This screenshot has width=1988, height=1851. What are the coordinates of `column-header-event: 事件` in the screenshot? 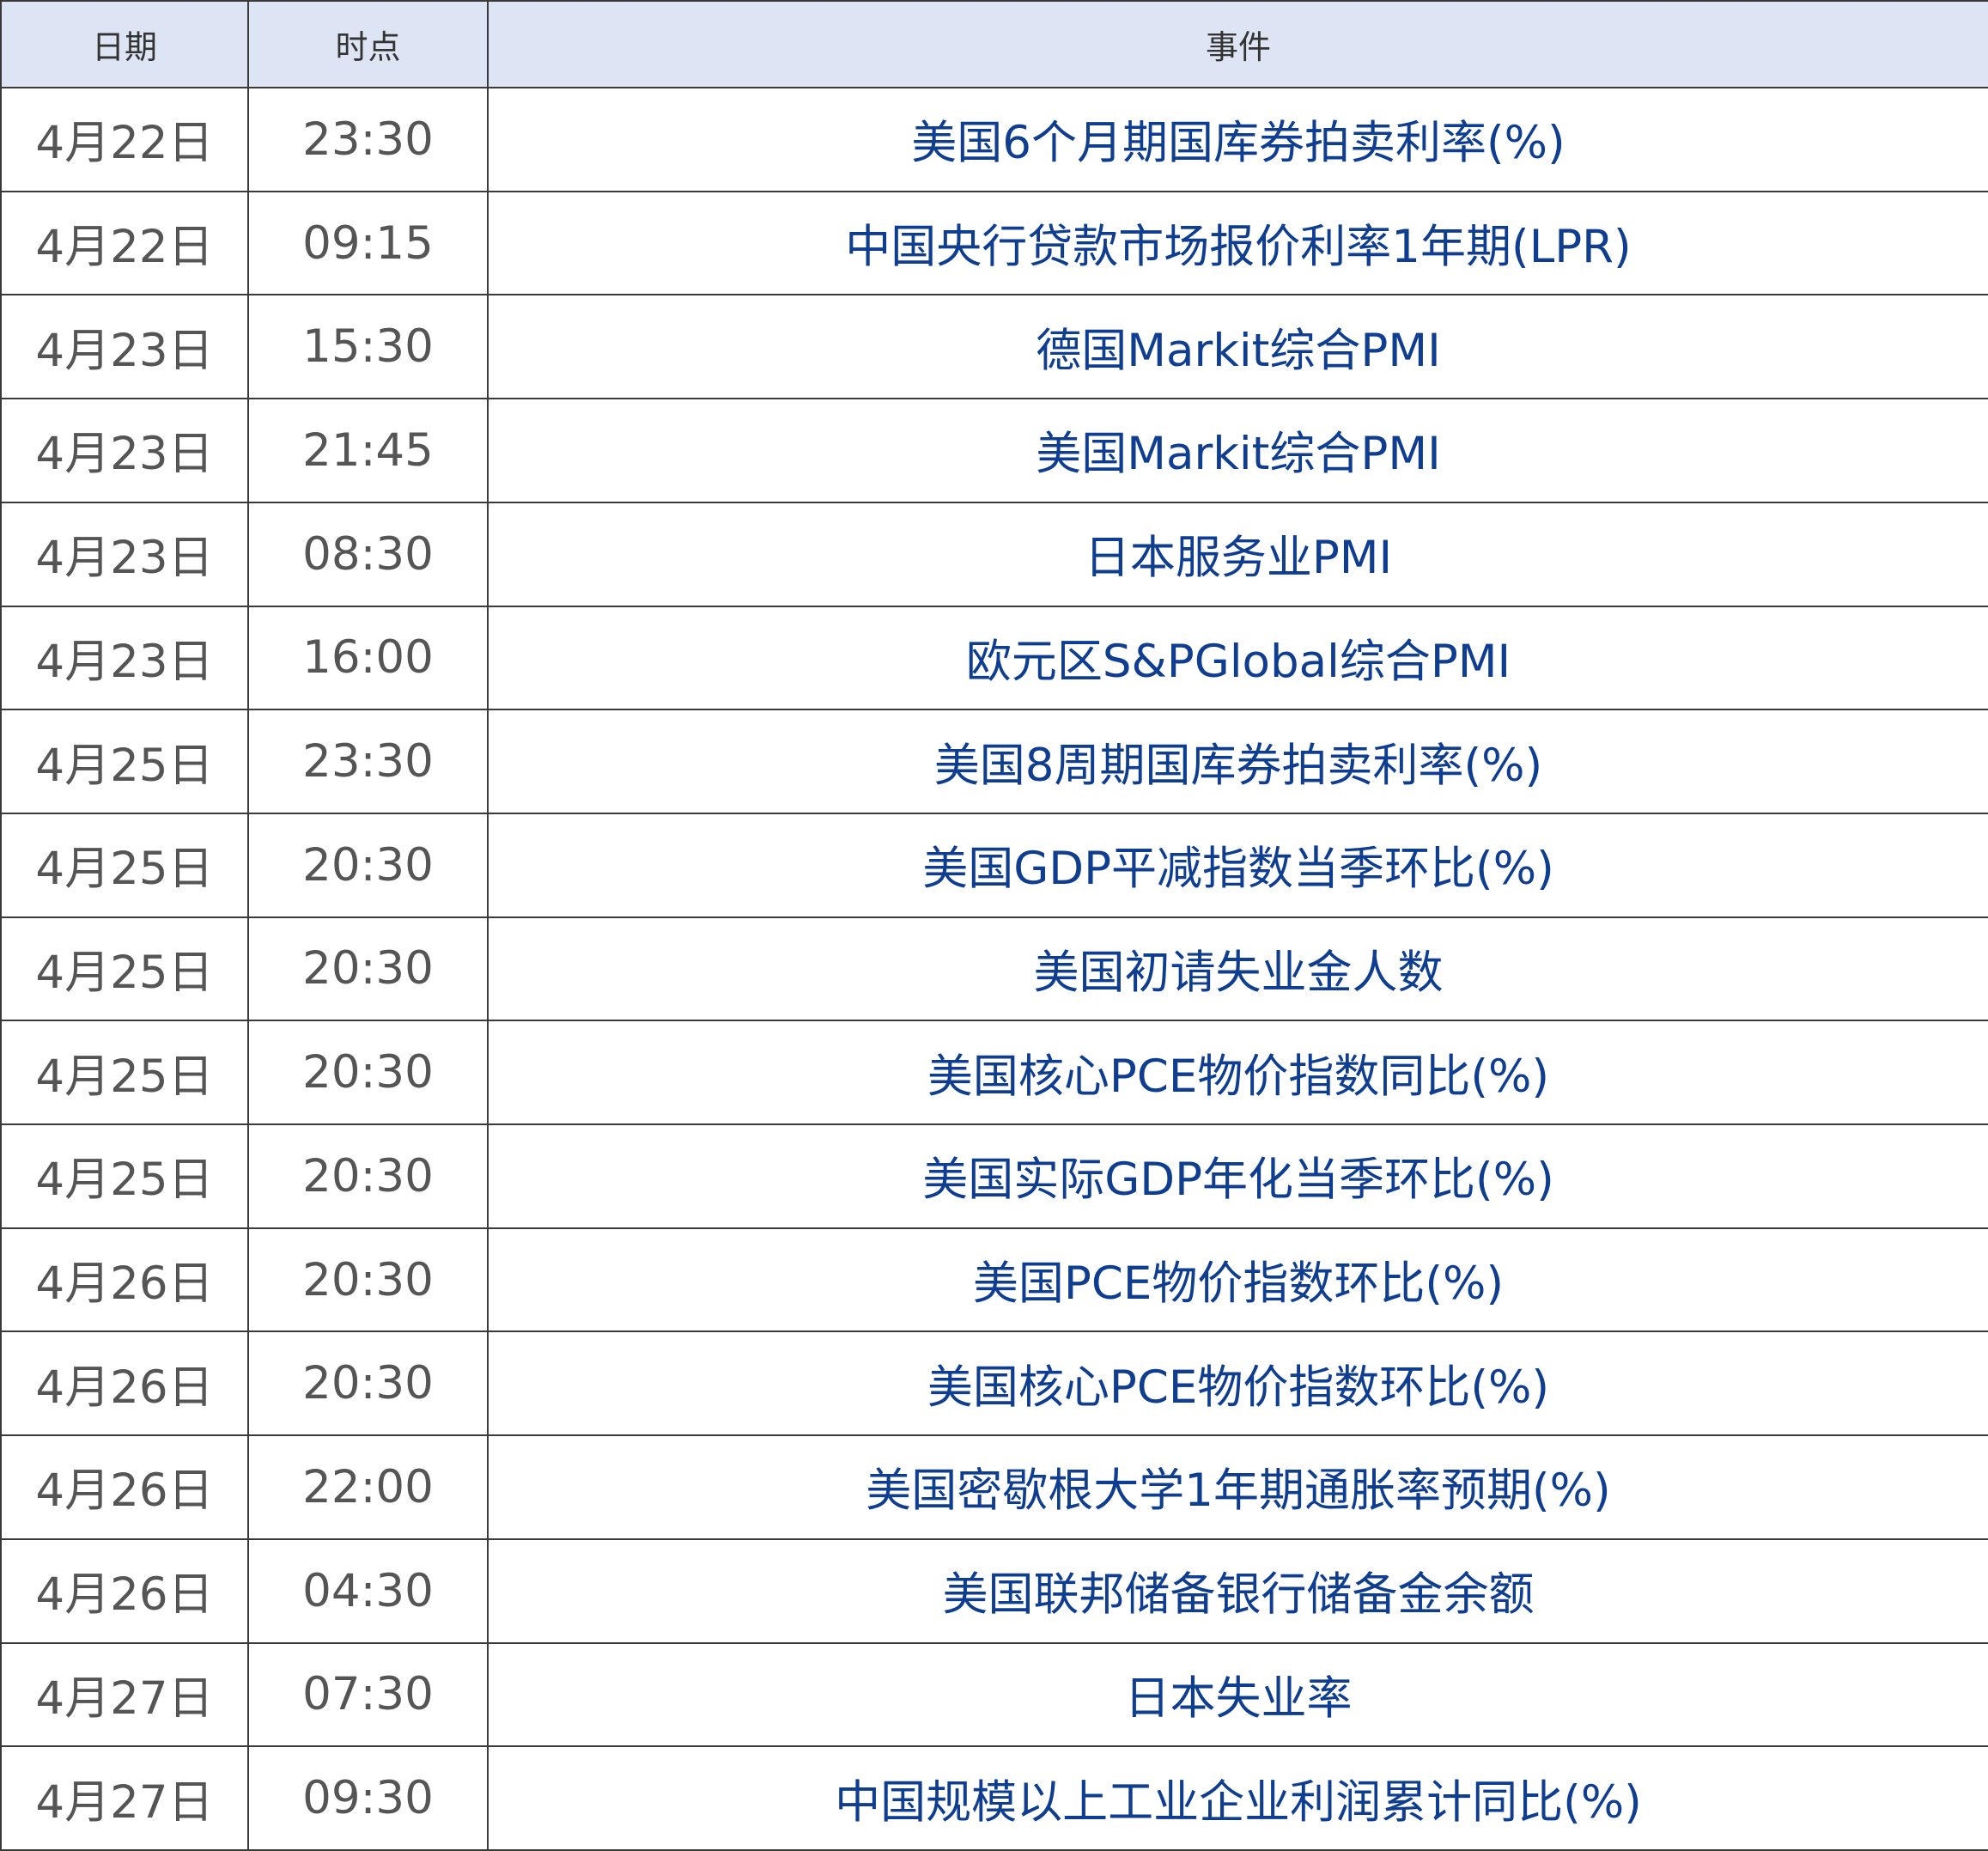 It's located at (1237, 44).